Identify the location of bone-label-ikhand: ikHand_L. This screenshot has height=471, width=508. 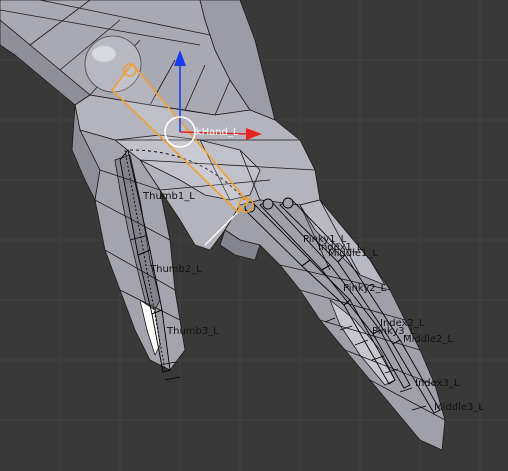
(216, 132).